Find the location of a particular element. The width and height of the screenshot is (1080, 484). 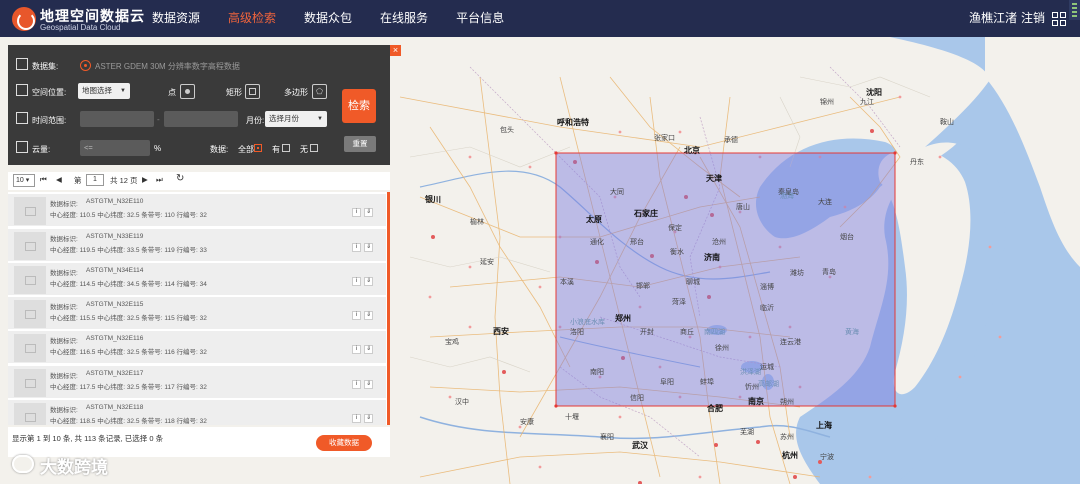

data-no-checkbox is located at coordinates (314, 148).